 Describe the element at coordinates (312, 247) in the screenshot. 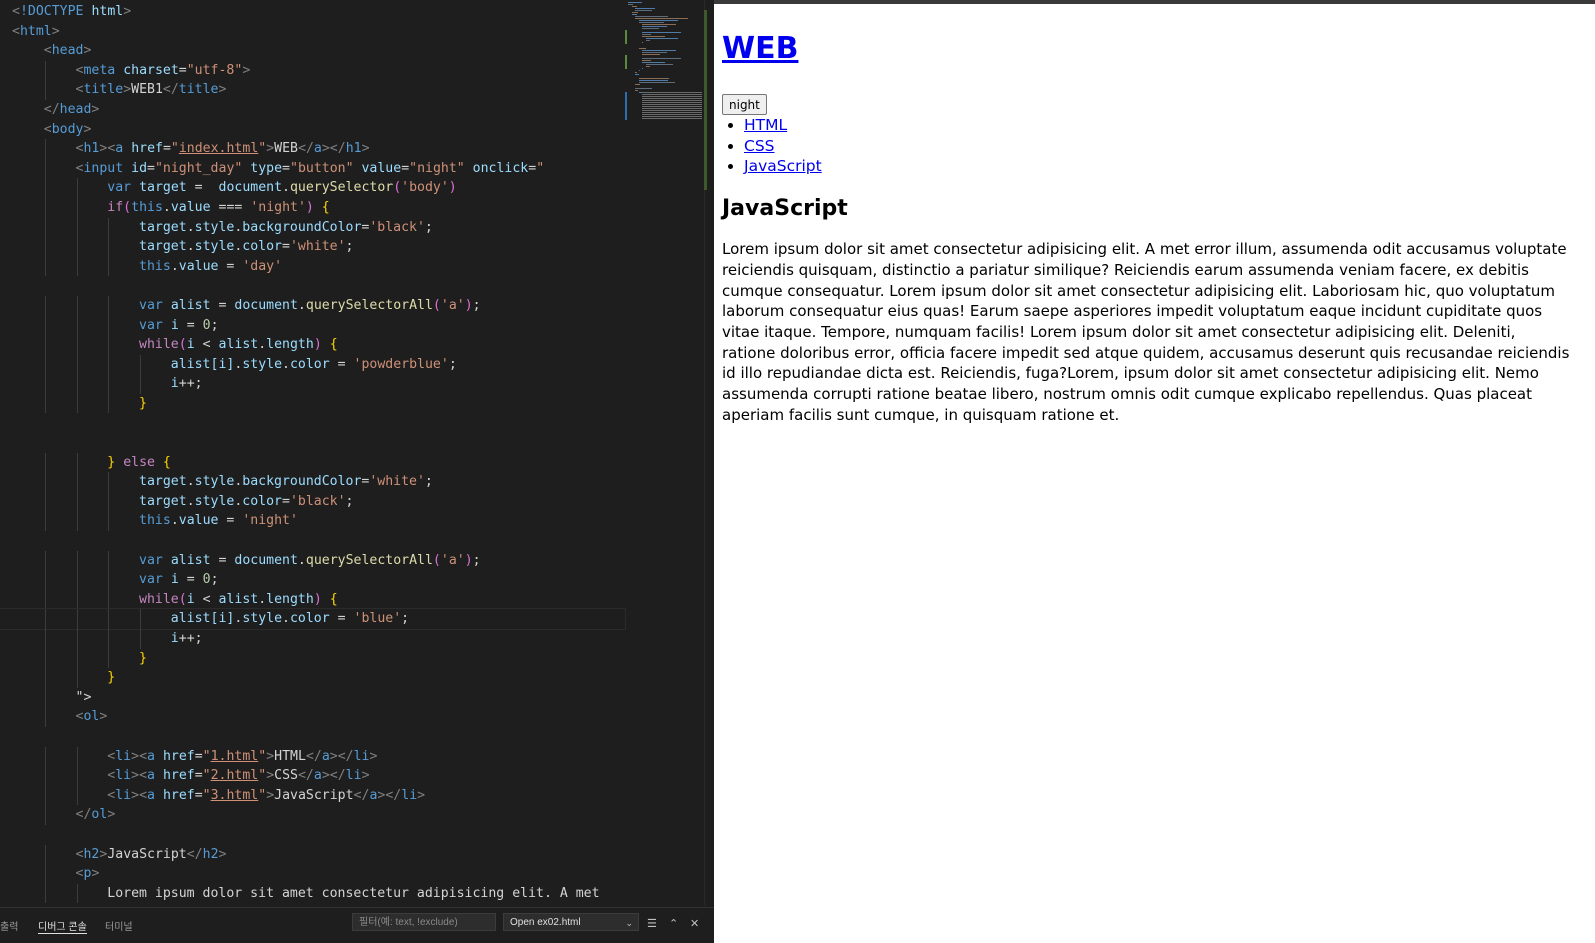

I see `code-line: target.style.color='white';` at that location.